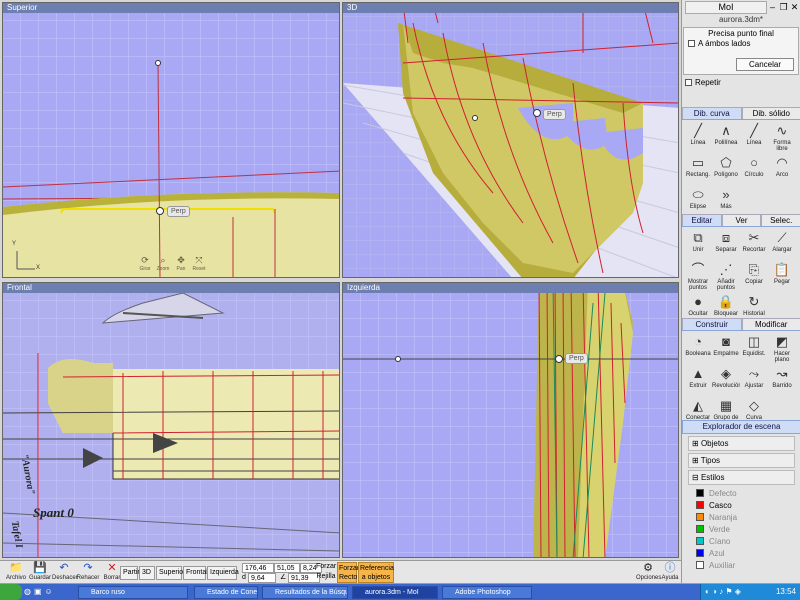  What do you see at coordinates (702, 220) in the screenshot?
I see `tab-edit: Editar` at bounding box center [702, 220].